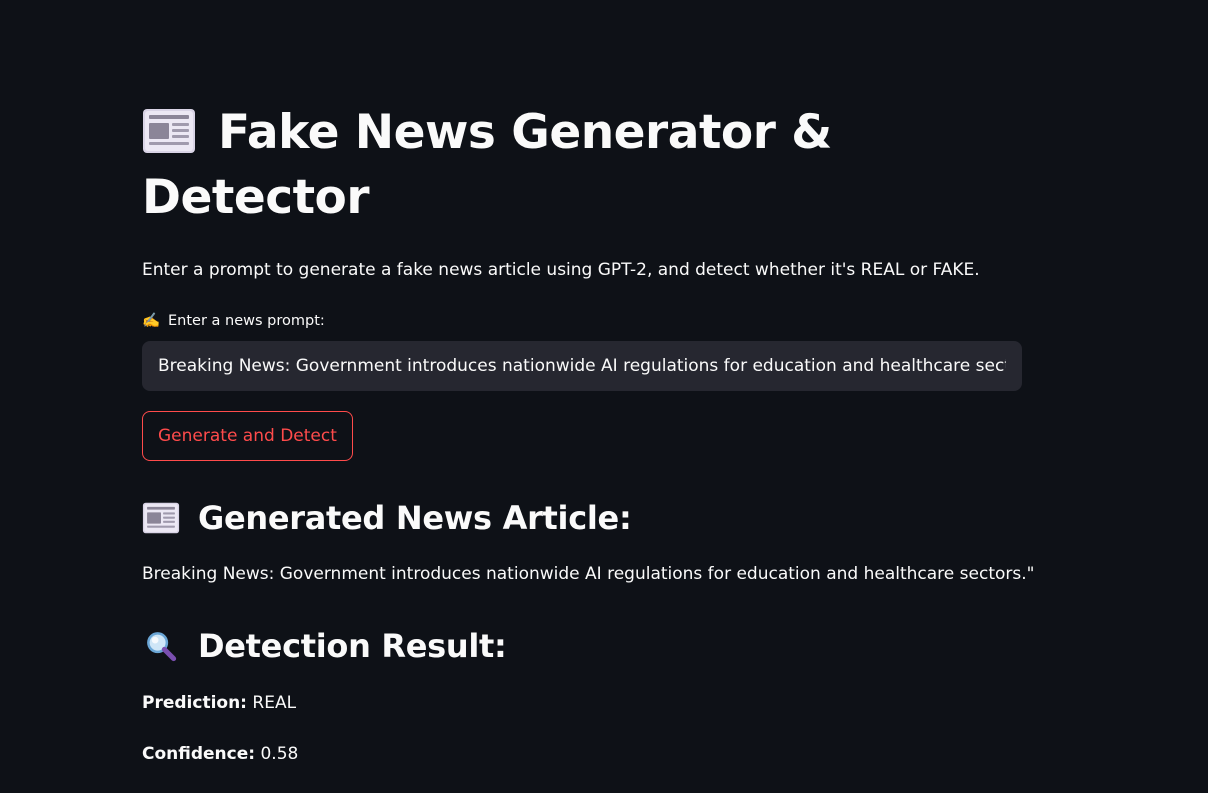 The height and width of the screenshot is (793, 1208). I want to click on generated-article-heading-text: Generated News Article:, so click(415, 518).